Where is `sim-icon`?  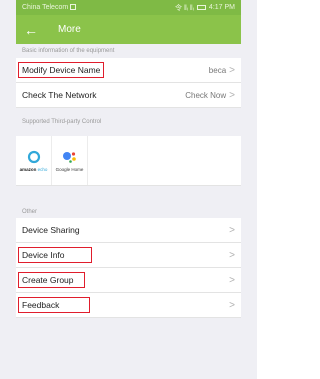 sim-icon is located at coordinates (73, 7).